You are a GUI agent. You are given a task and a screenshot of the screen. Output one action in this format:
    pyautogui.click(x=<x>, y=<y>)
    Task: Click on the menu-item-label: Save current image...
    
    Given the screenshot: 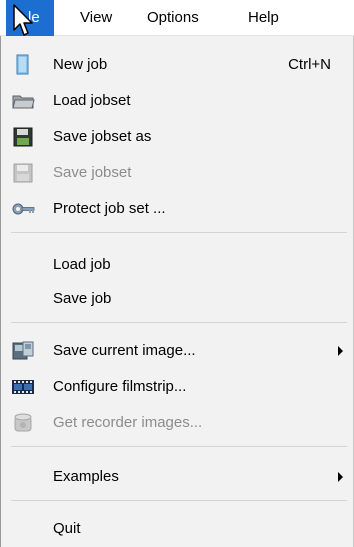 What is the action you would take?
    pyautogui.click(x=124, y=350)
    